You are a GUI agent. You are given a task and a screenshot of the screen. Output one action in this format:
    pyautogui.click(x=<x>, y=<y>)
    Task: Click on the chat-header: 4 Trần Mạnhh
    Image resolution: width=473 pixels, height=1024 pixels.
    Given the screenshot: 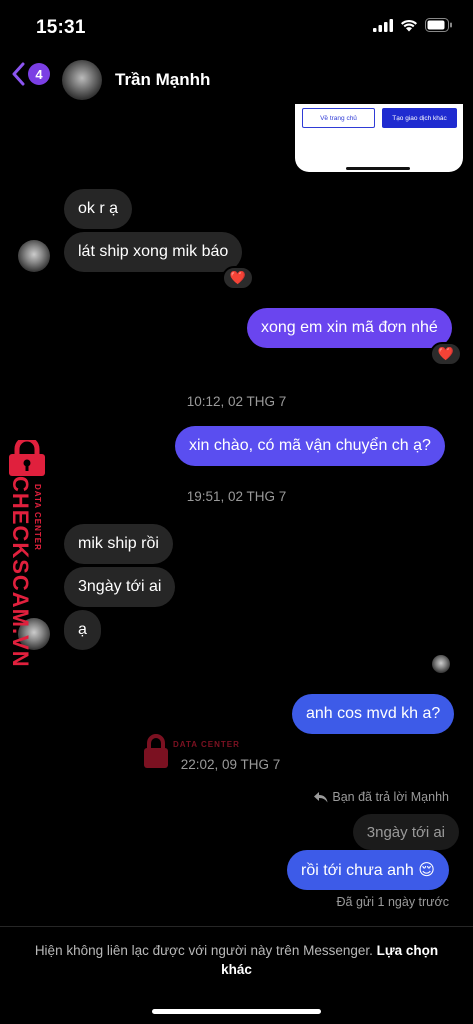 What is the action you would take?
    pyautogui.click(x=236, y=80)
    